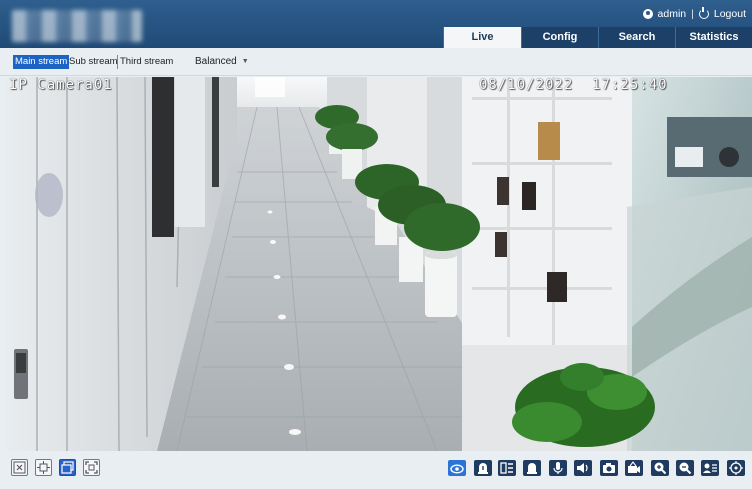 Image resolution: width=752 pixels, height=489 pixels. I want to click on live-controls-bar, so click(376, 470).